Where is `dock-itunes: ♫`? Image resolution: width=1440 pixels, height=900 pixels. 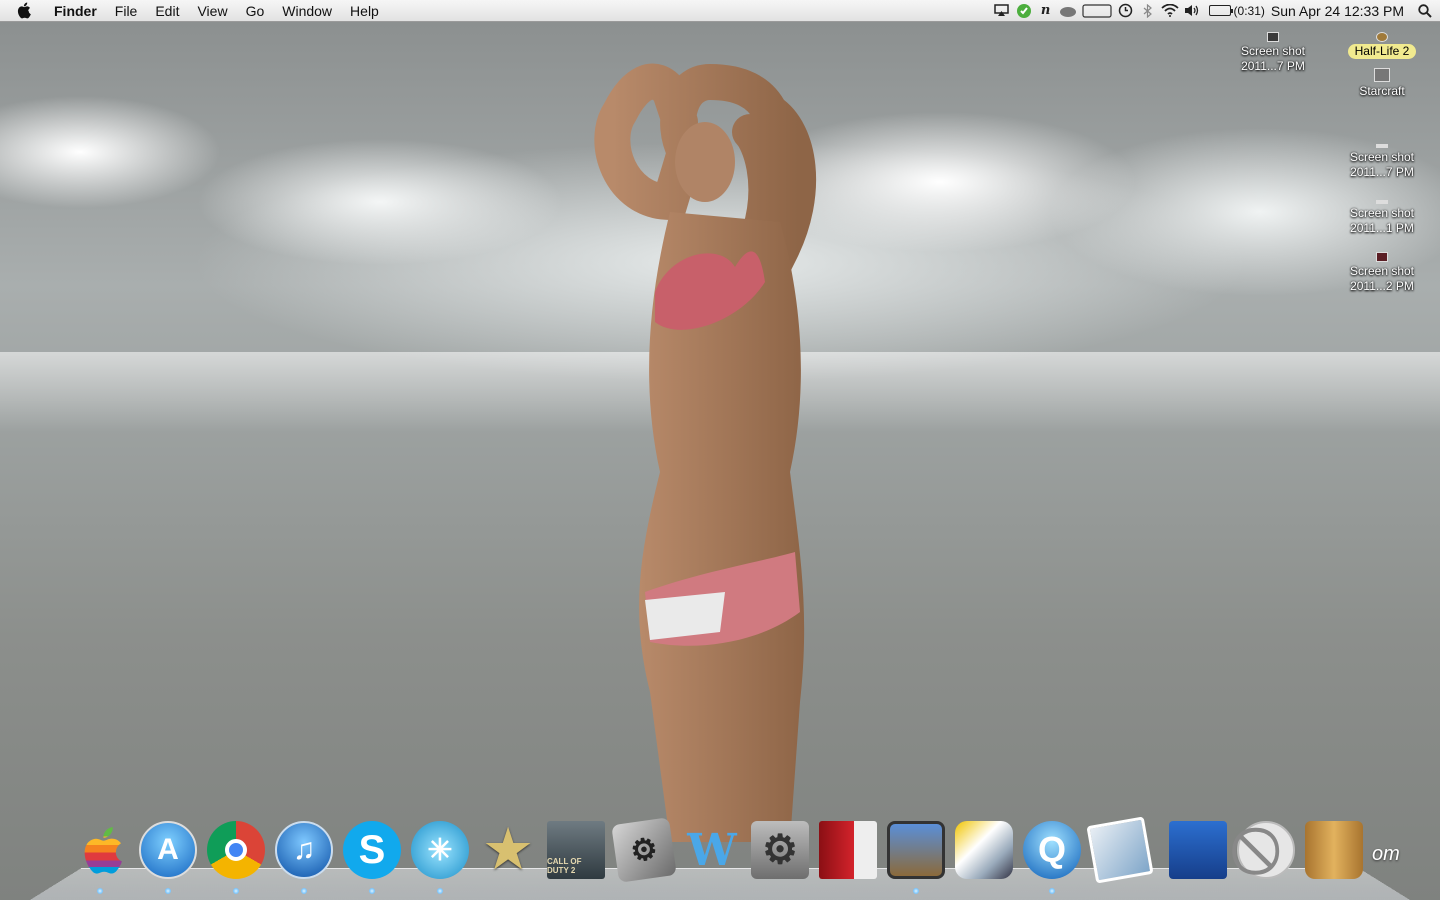
dock-itunes: ♫ is located at coordinates (304, 850).